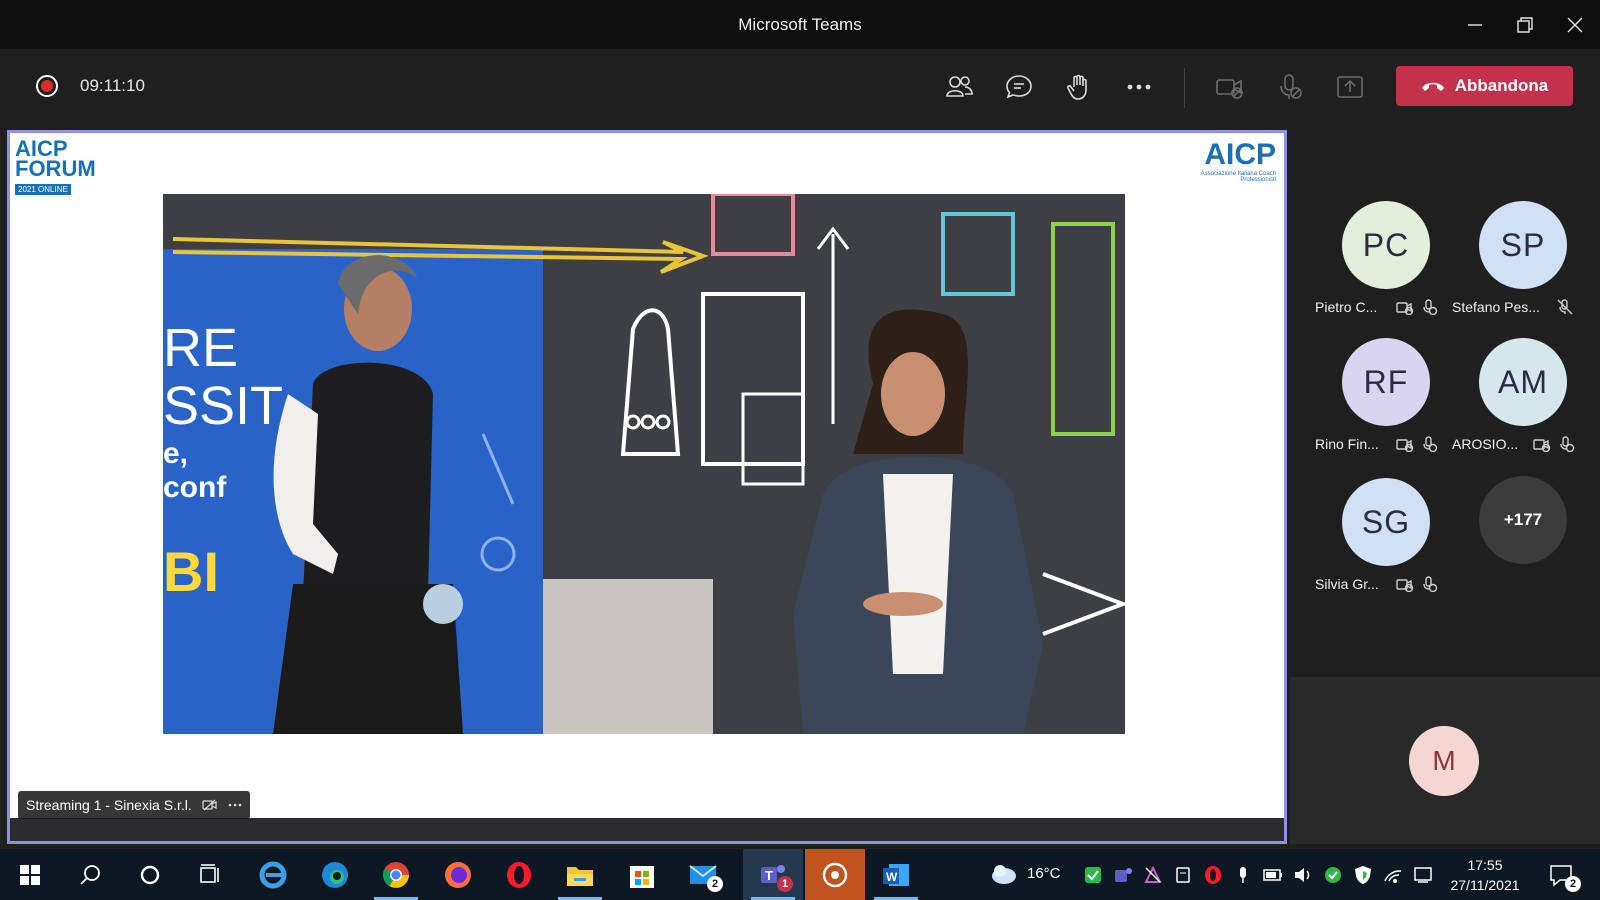 This screenshot has height=900, width=1600. I want to click on windows-taskbar: 2 T 1 W 16°C 17:55 27/11/2021 2, so click(800, 874).